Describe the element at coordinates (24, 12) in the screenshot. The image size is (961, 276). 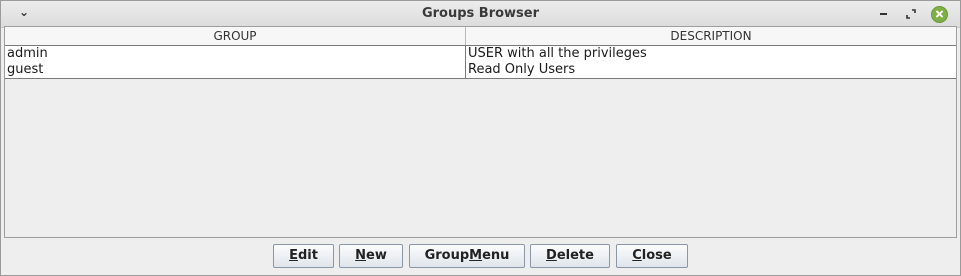
I see `chevron-down-icon: ⌄` at that location.